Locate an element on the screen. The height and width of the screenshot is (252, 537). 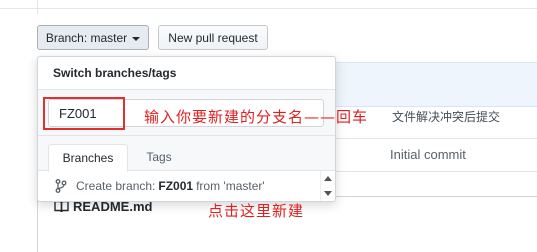
page-top-rule is located at coordinates (268, 4).